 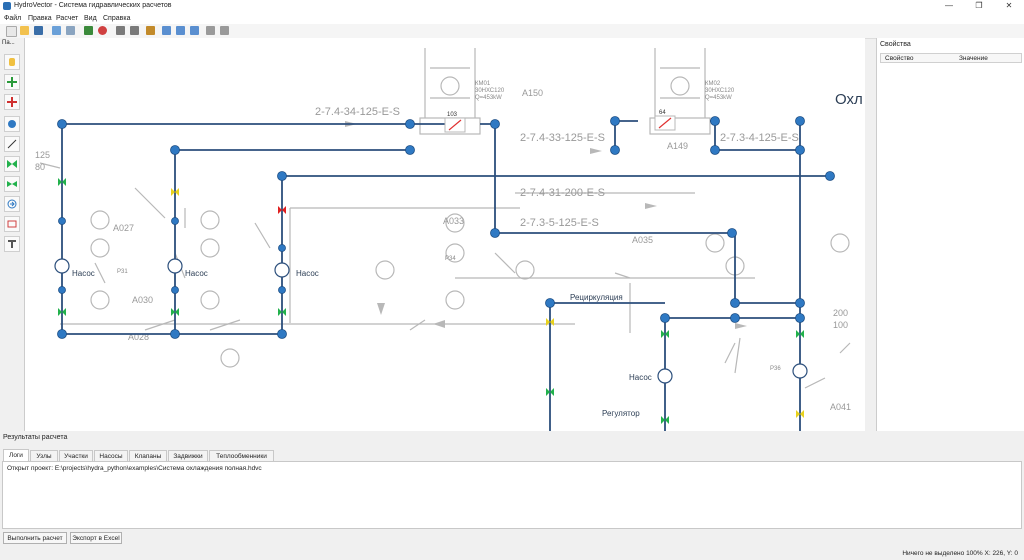 What do you see at coordinates (718, 98) in the screenshot?
I see `hx-right-q: Q=453kW` at bounding box center [718, 98].